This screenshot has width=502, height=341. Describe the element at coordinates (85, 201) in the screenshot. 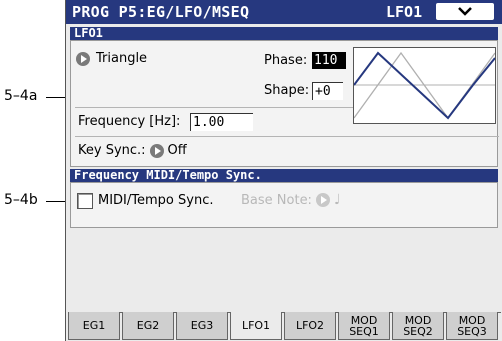

I see `midi-tempo-sync-checkbox` at that location.